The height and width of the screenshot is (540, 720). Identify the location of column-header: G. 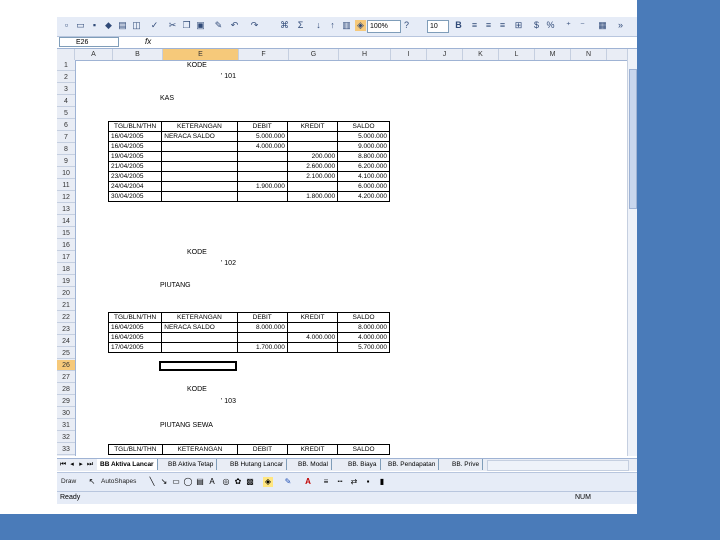
(314, 54).